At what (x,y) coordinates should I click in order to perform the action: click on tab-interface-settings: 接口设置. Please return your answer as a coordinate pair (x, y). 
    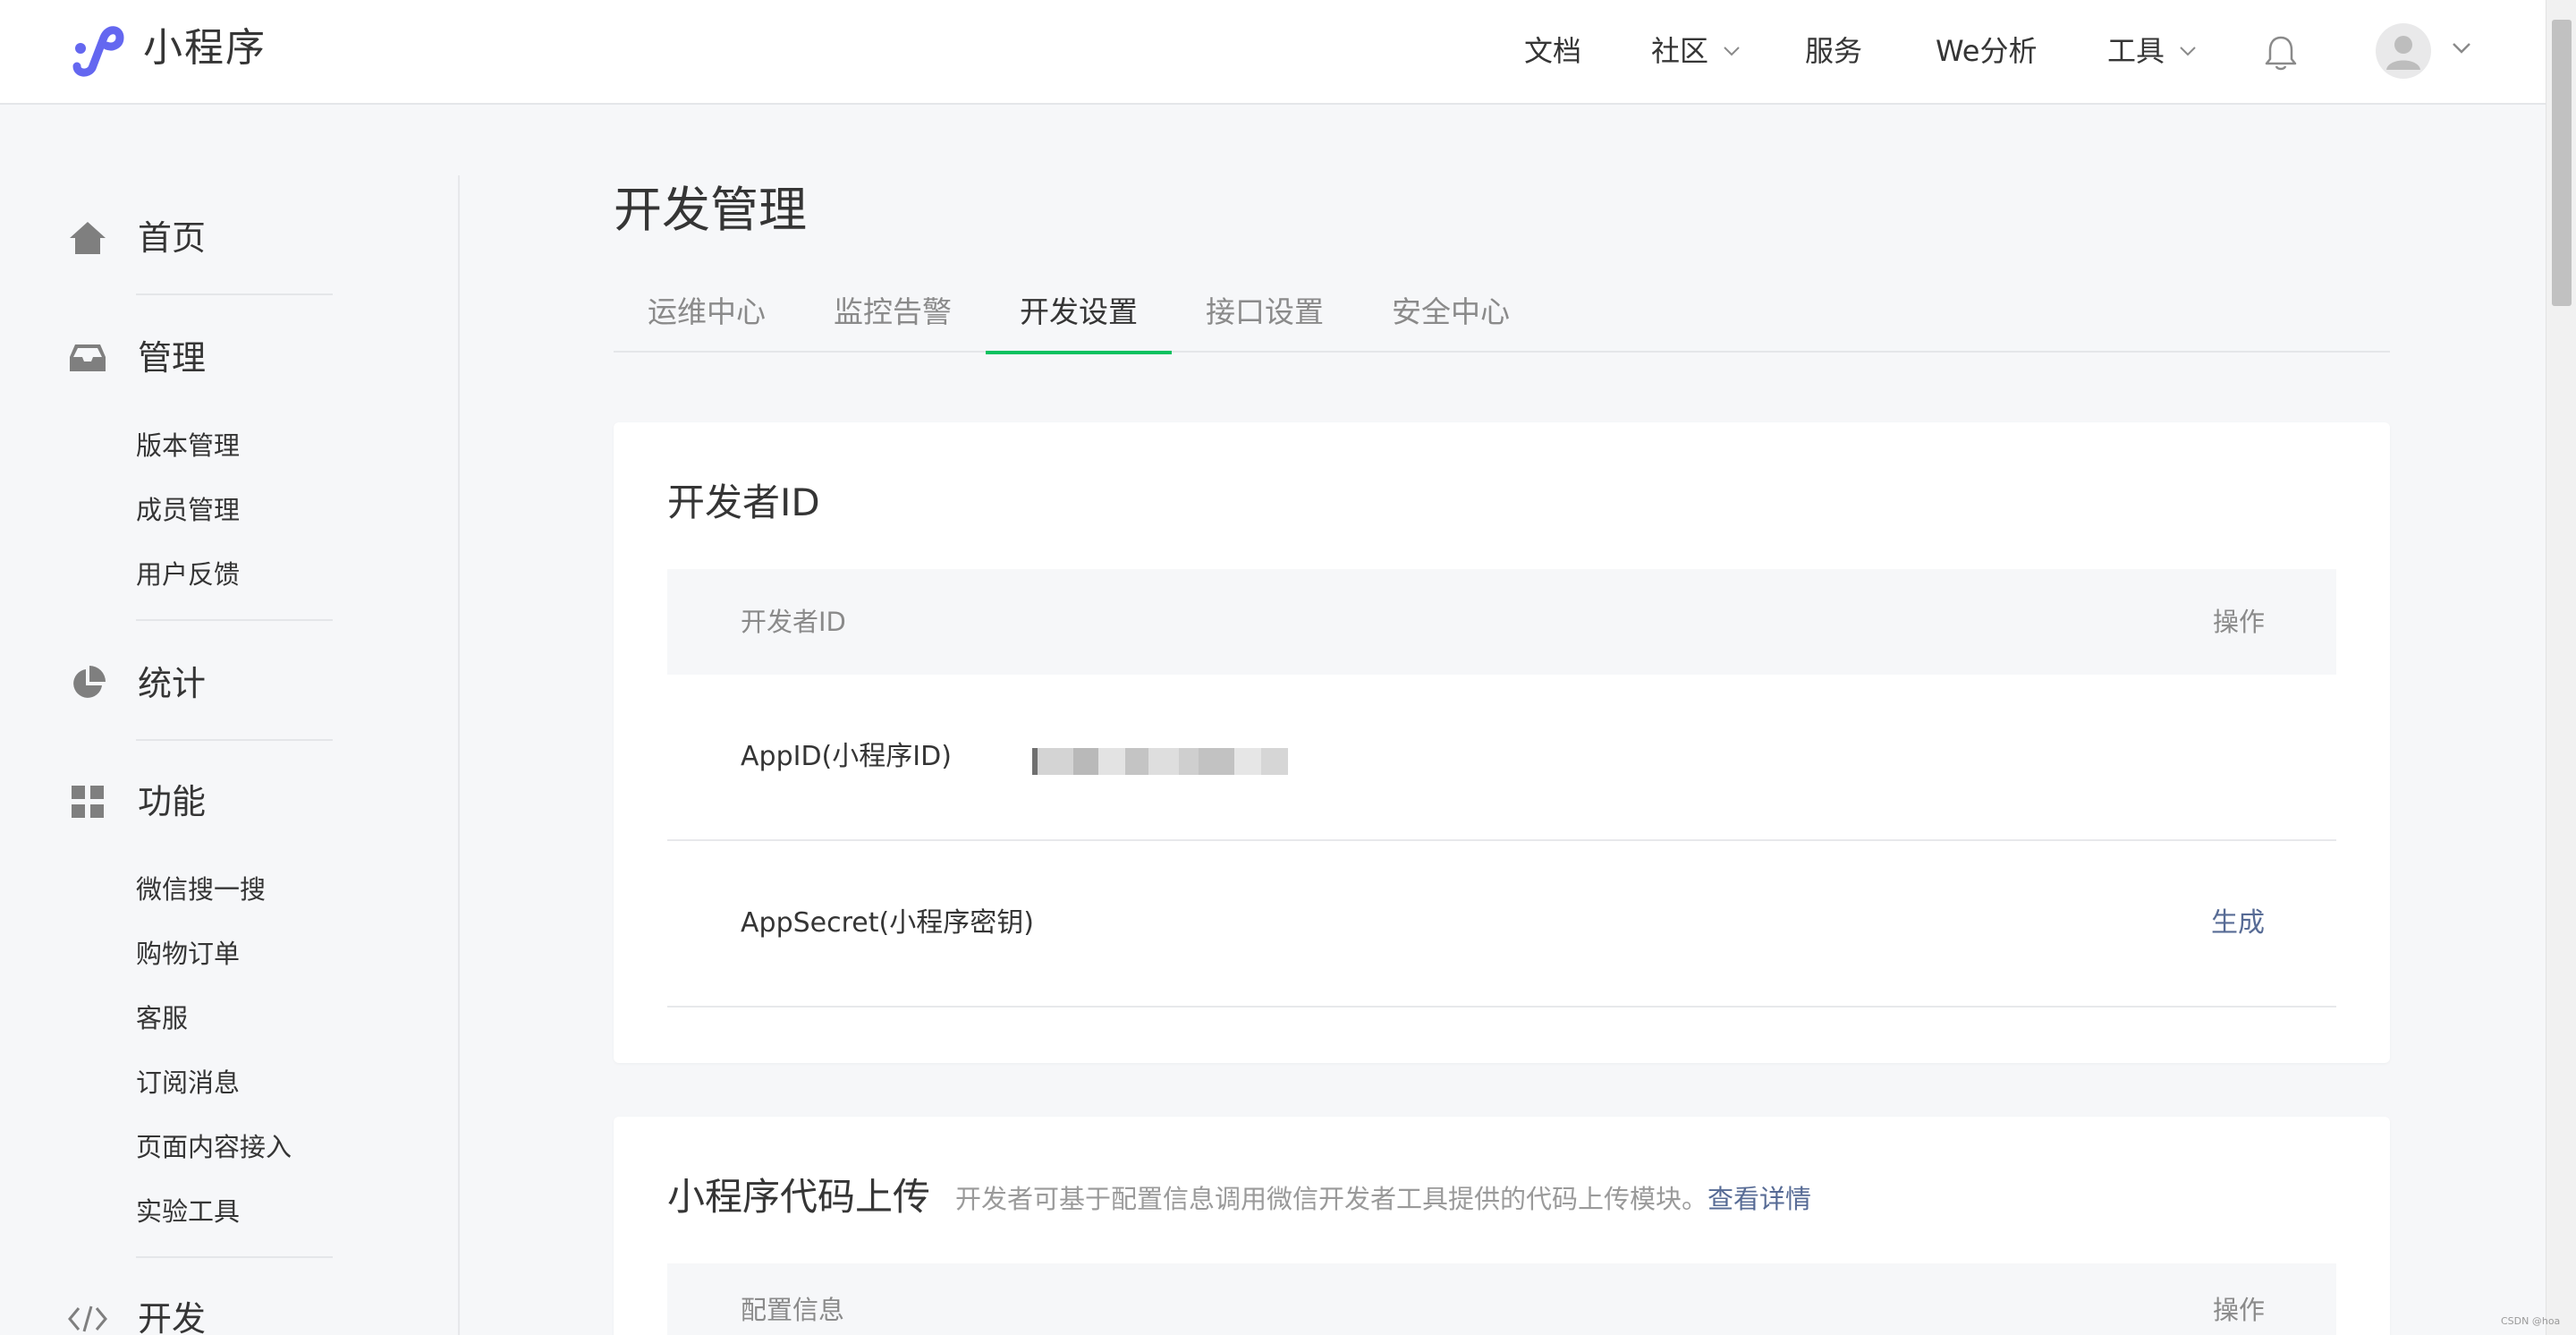
    Looking at the image, I should click on (1265, 319).